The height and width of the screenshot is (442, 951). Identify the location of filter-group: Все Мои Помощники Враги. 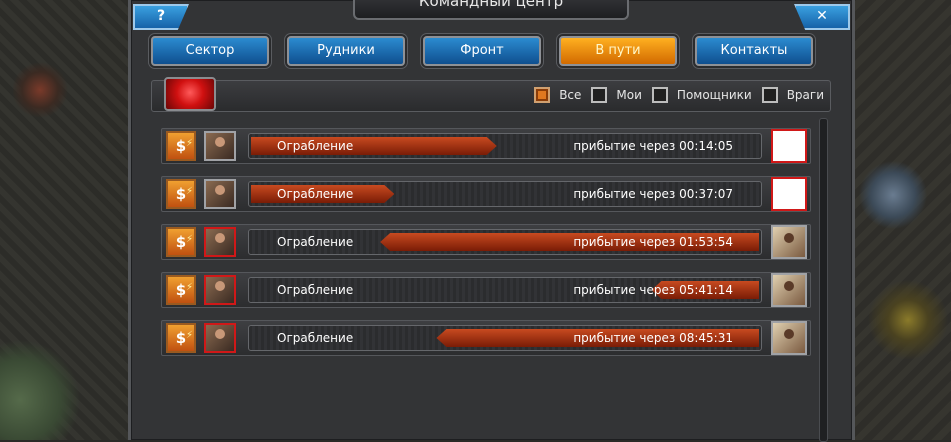
(679, 95).